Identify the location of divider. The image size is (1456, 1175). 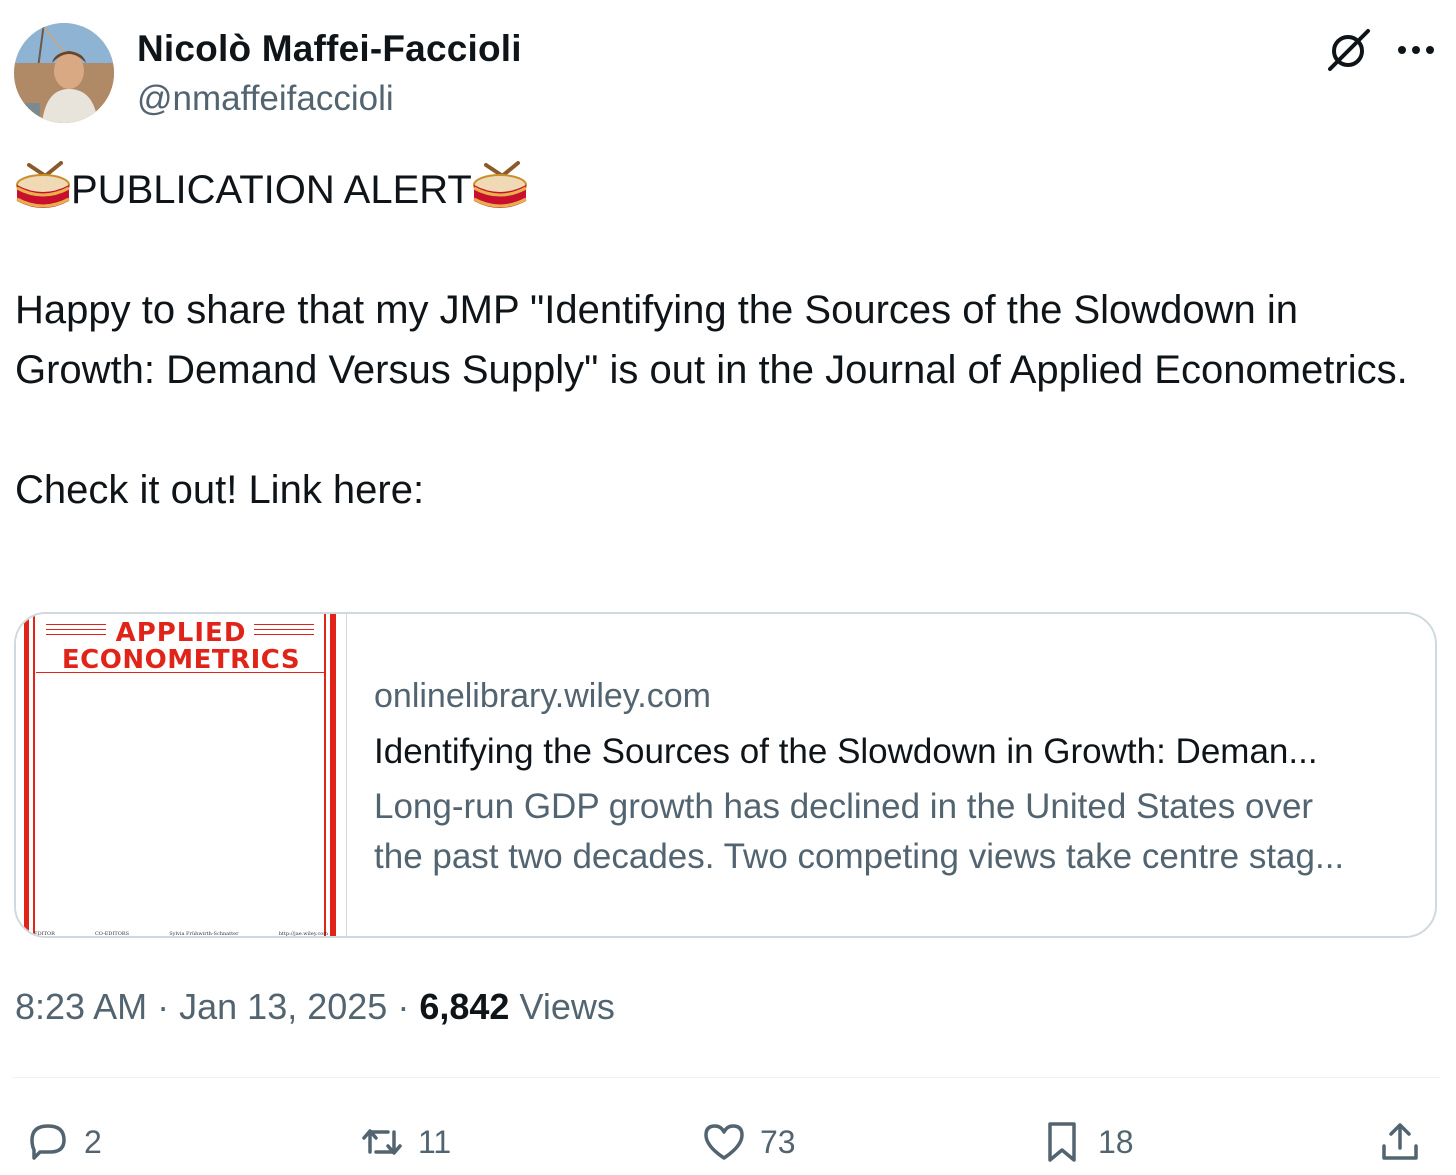
(726, 1077).